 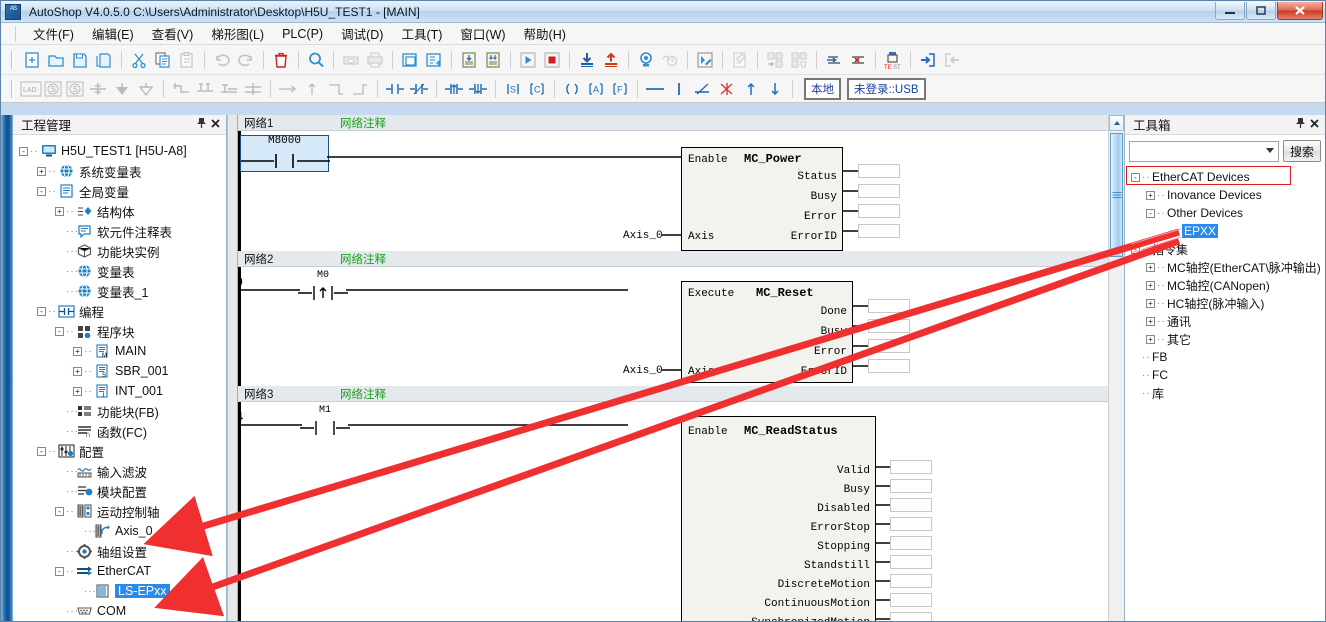 What do you see at coordinates (643, 236) in the screenshot?
I see `network-1-axis-value: Axis_0` at bounding box center [643, 236].